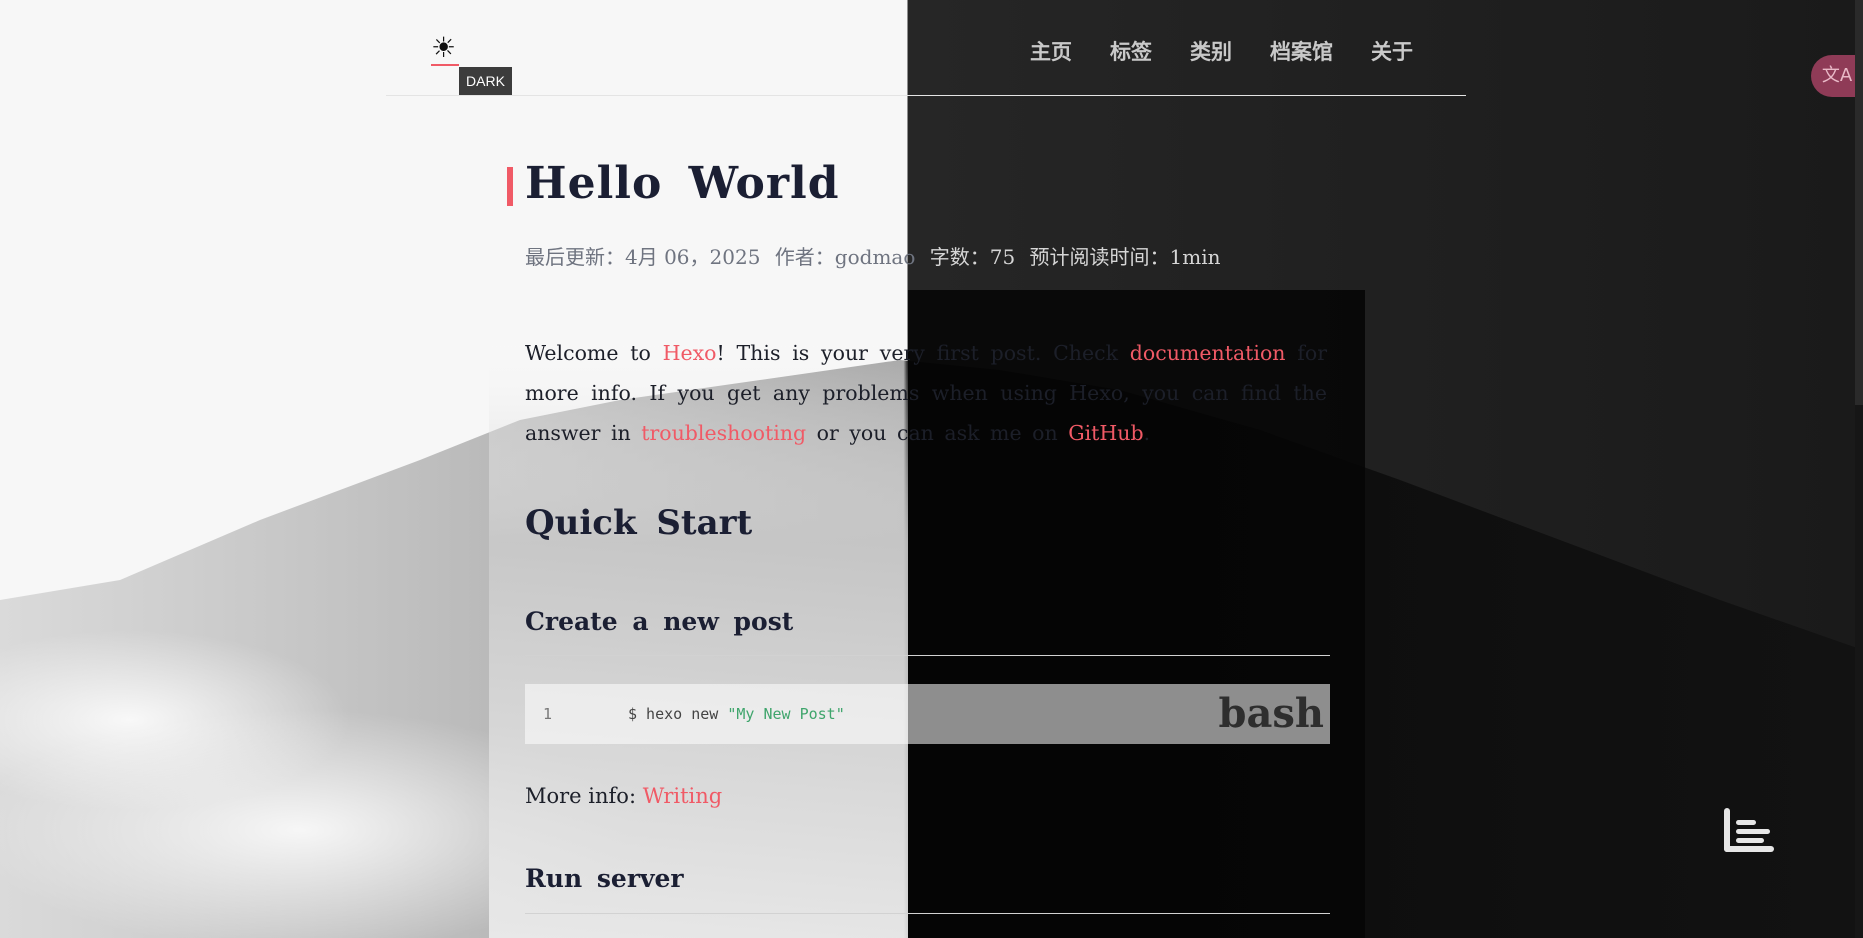  Describe the element at coordinates (584, 796) in the screenshot. I see `more-info-label: More info:` at that location.